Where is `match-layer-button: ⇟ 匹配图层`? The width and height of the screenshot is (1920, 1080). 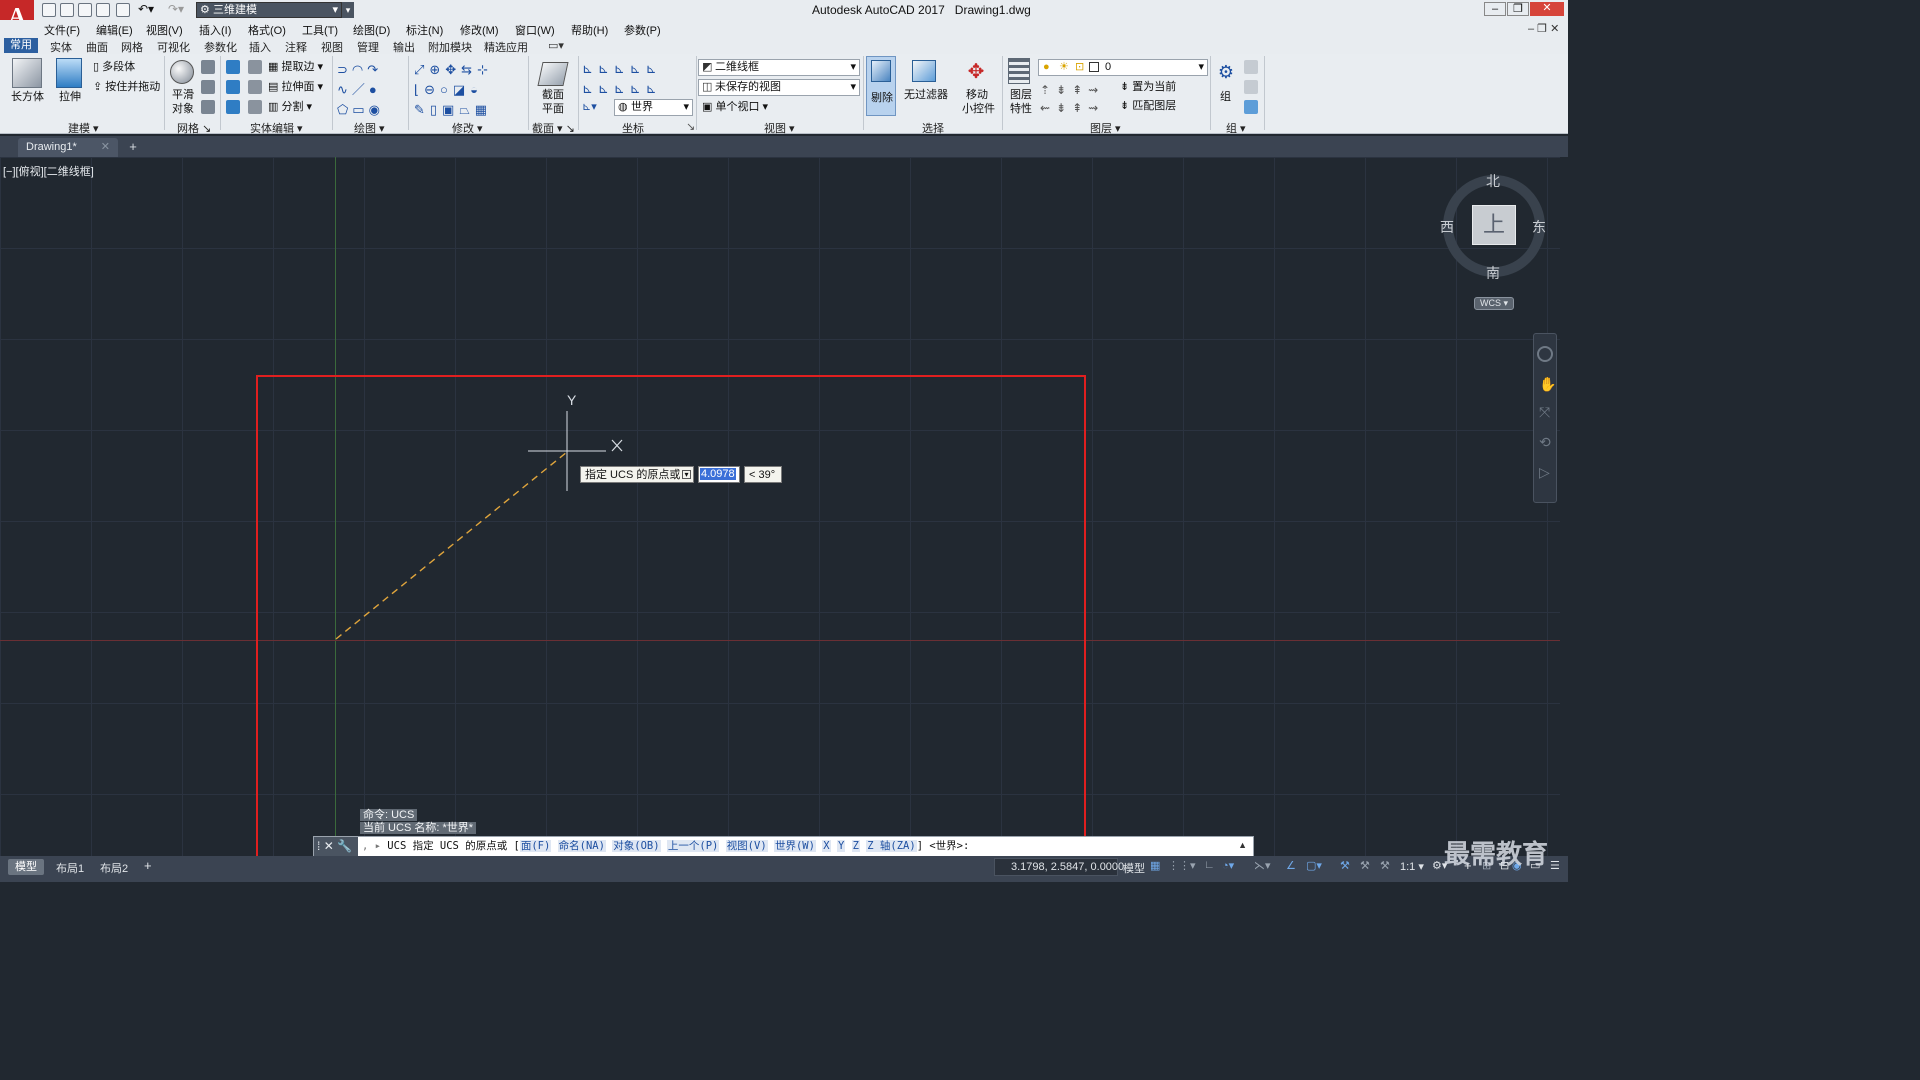
match-layer-button: ⇟ 匹配图层 is located at coordinates (1148, 106).